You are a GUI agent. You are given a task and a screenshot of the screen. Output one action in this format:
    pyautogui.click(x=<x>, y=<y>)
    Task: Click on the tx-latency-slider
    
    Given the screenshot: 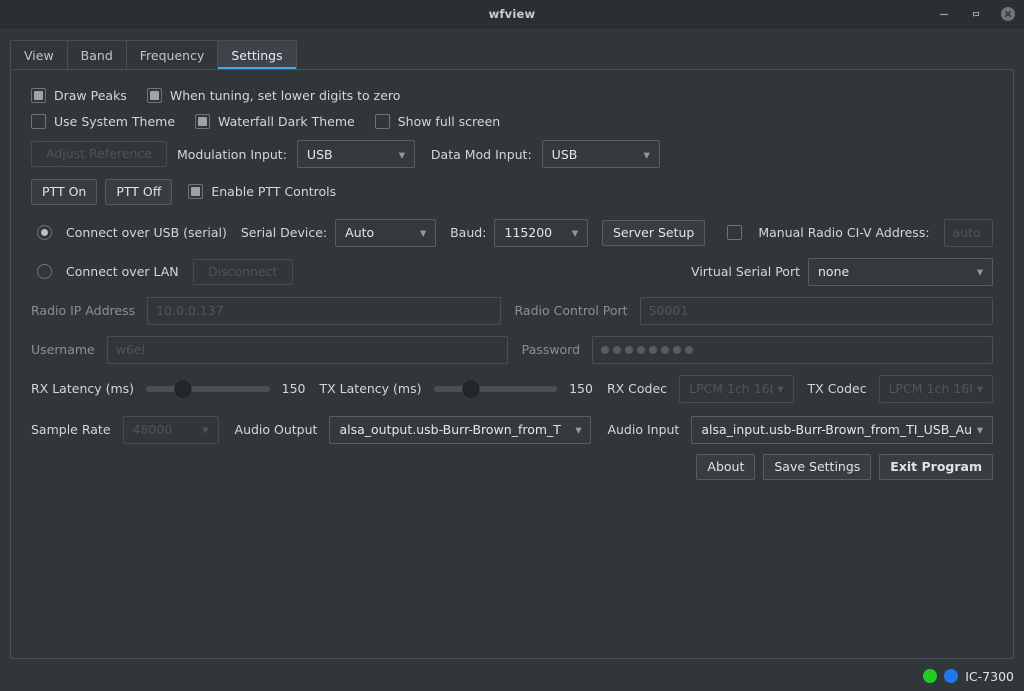 What is the action you would take?
    pyautogui.click(x=495, y=389)
    